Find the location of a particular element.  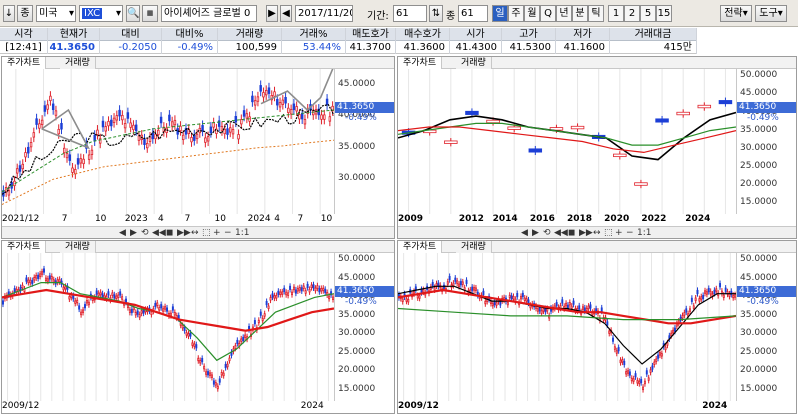

timeframe-button-0: 일 is located at coordinates (500, 13).